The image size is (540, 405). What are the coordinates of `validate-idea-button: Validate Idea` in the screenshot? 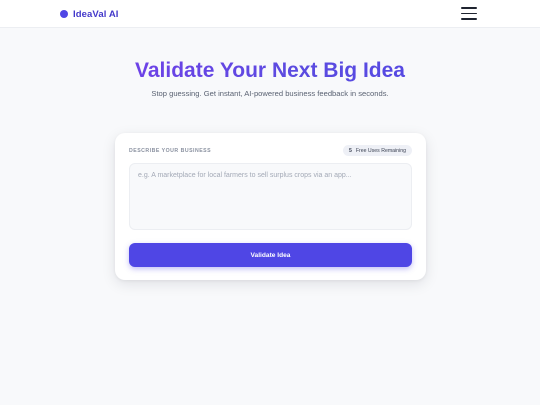 It's located at (270, 255).